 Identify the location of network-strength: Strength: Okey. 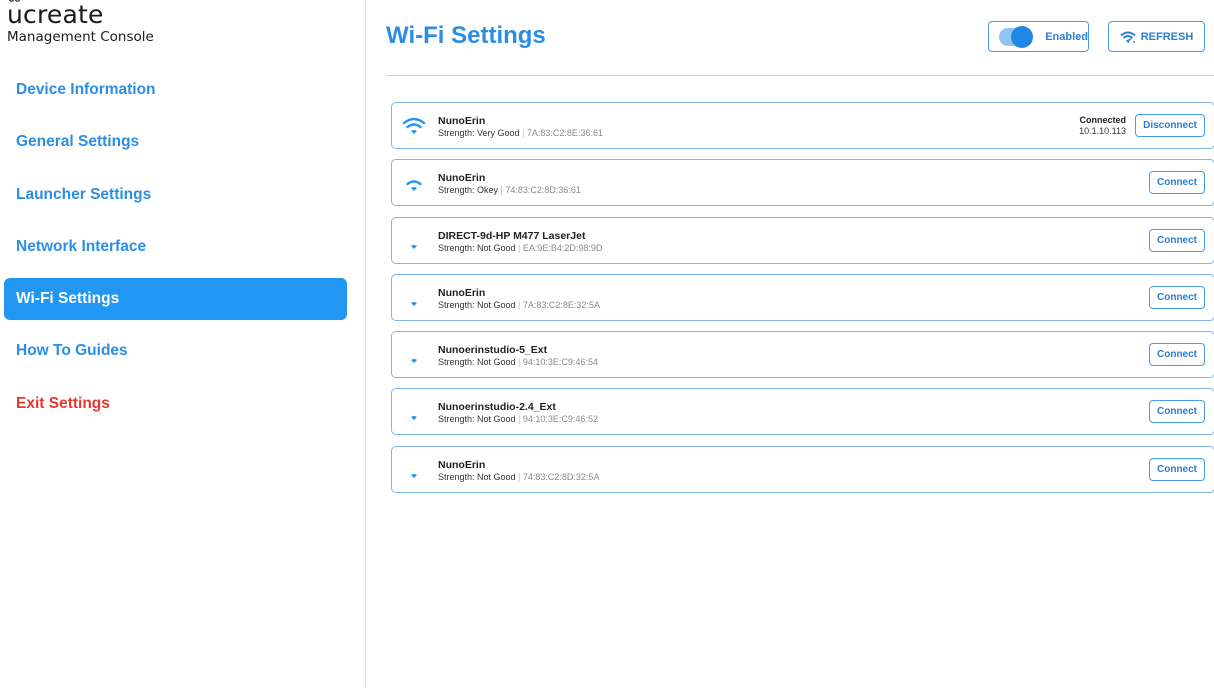
(468, 190).